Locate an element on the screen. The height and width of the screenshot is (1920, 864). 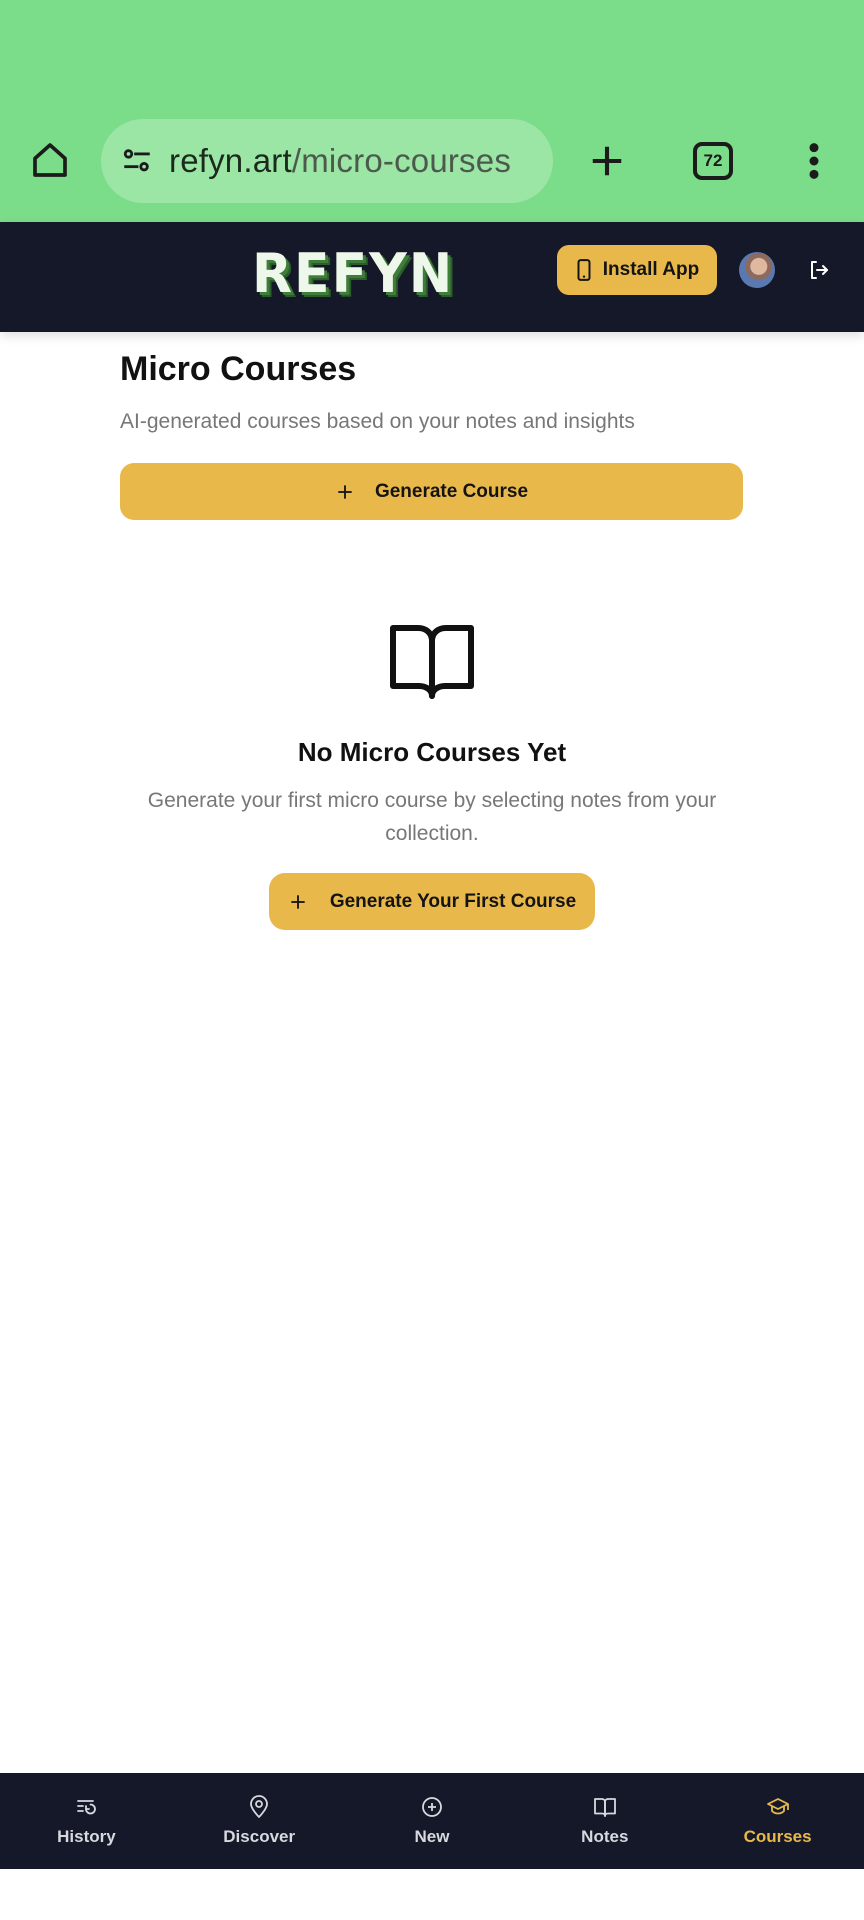
generate-first-course-label: Generate Your First Course is located at coordinates (453, 901).